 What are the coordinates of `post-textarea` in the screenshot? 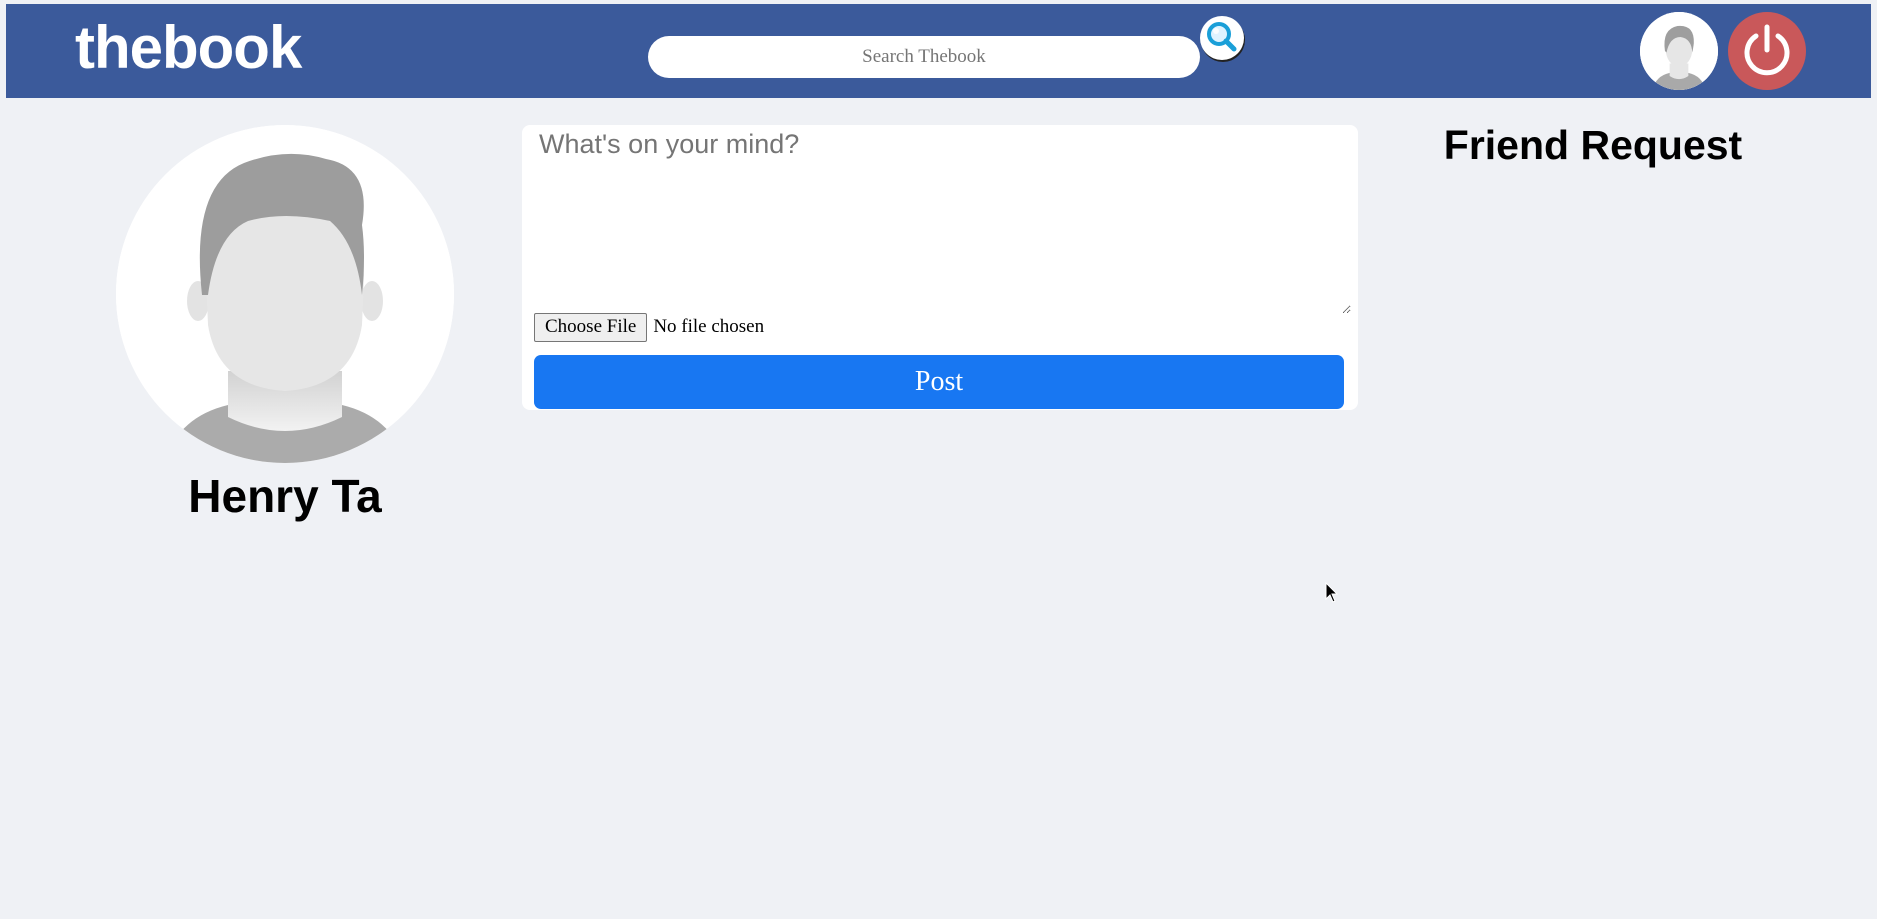 It's located at (936, 219).